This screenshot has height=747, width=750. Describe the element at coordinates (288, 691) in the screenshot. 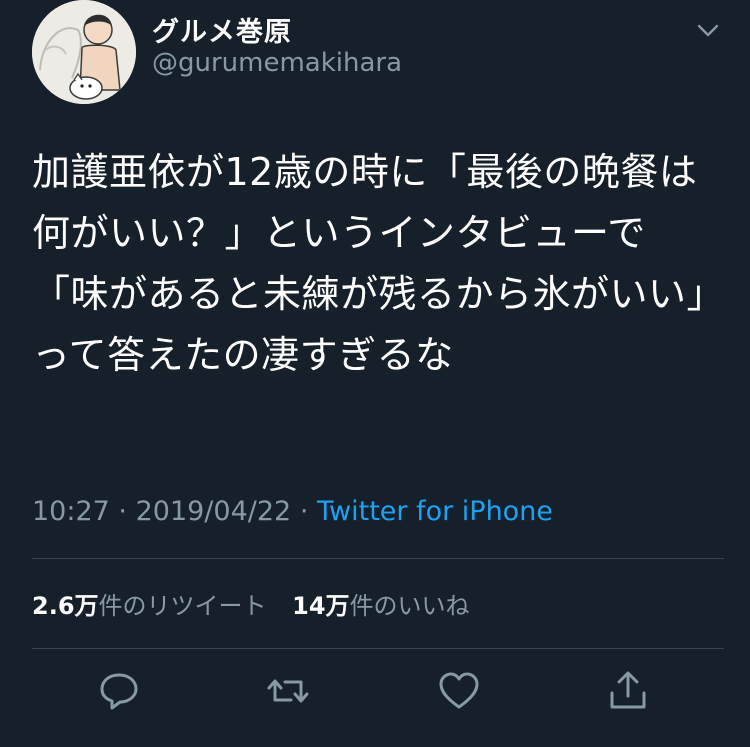

I see `retweet-icon` at that location.